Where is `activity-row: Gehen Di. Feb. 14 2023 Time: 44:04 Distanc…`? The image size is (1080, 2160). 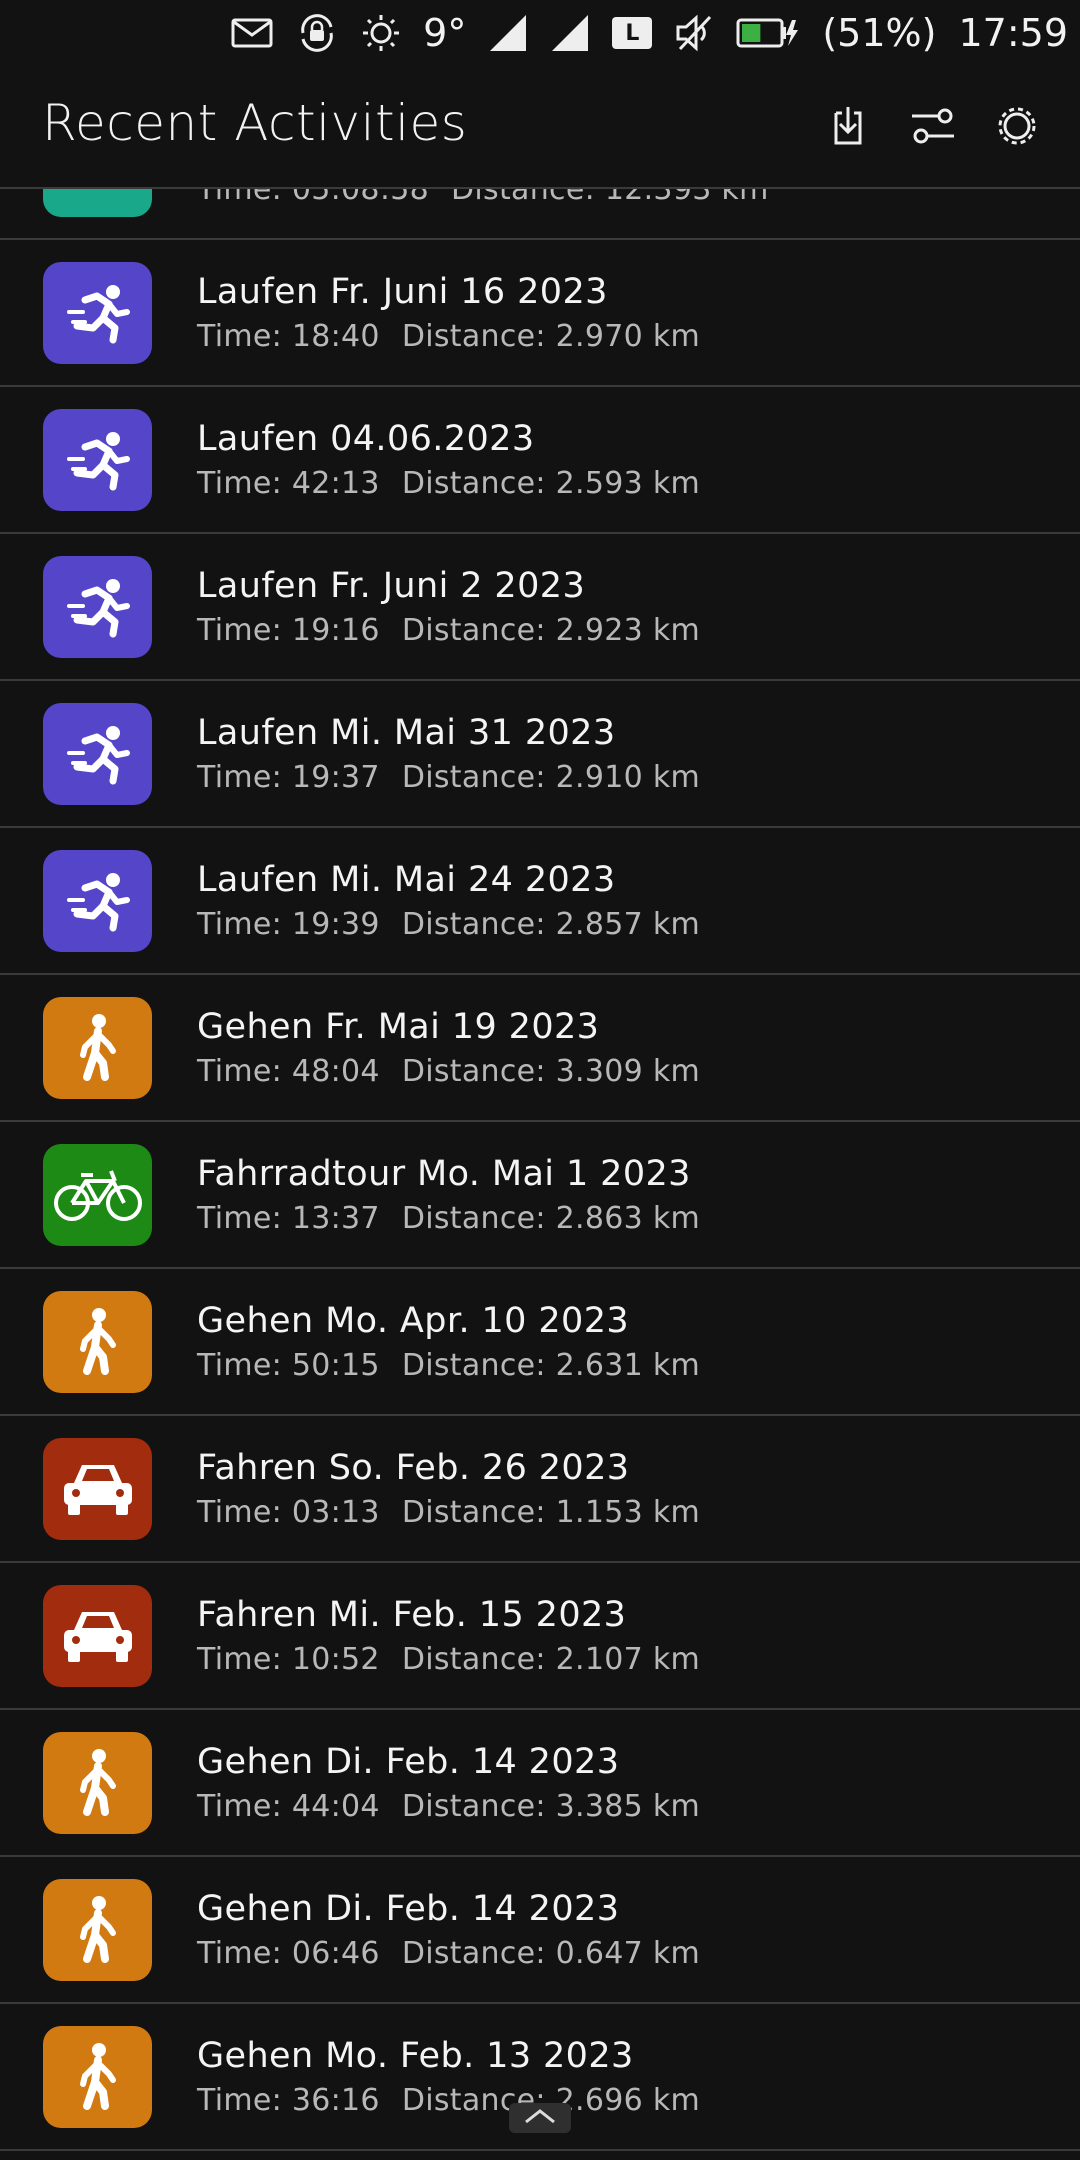 activity-row: Gehen Di. Feb. 14 2023 Time: 44:04 Distanc… is located at coordinates (540, 1783).